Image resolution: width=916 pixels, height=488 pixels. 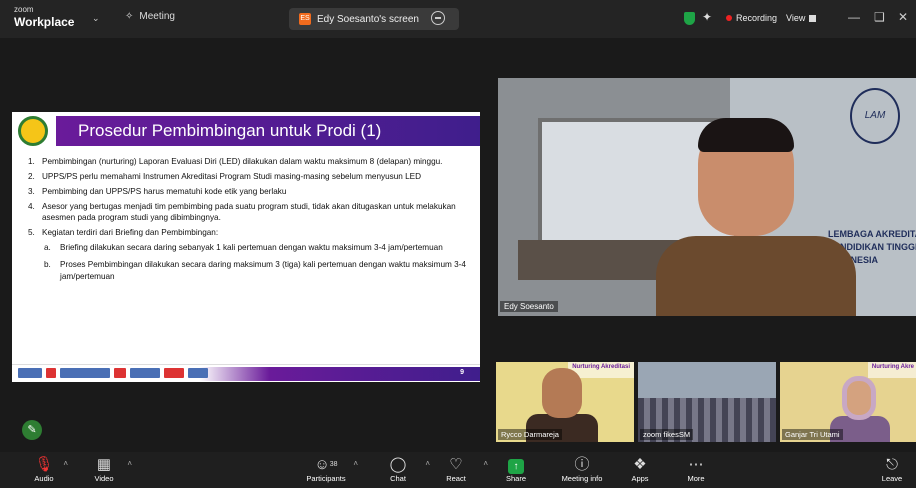 What do you see at coordinates (326, 478) in the screenshot?
I see `participants-label: Participants` at bounding box center [326, 478].